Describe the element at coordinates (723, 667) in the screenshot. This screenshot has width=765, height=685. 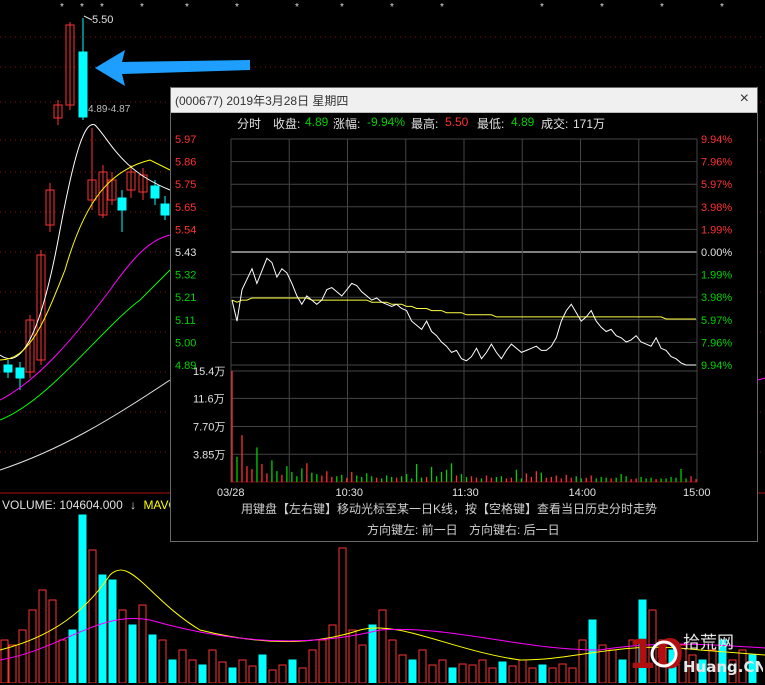
I see `svg-text: Huang.CN` at that location.